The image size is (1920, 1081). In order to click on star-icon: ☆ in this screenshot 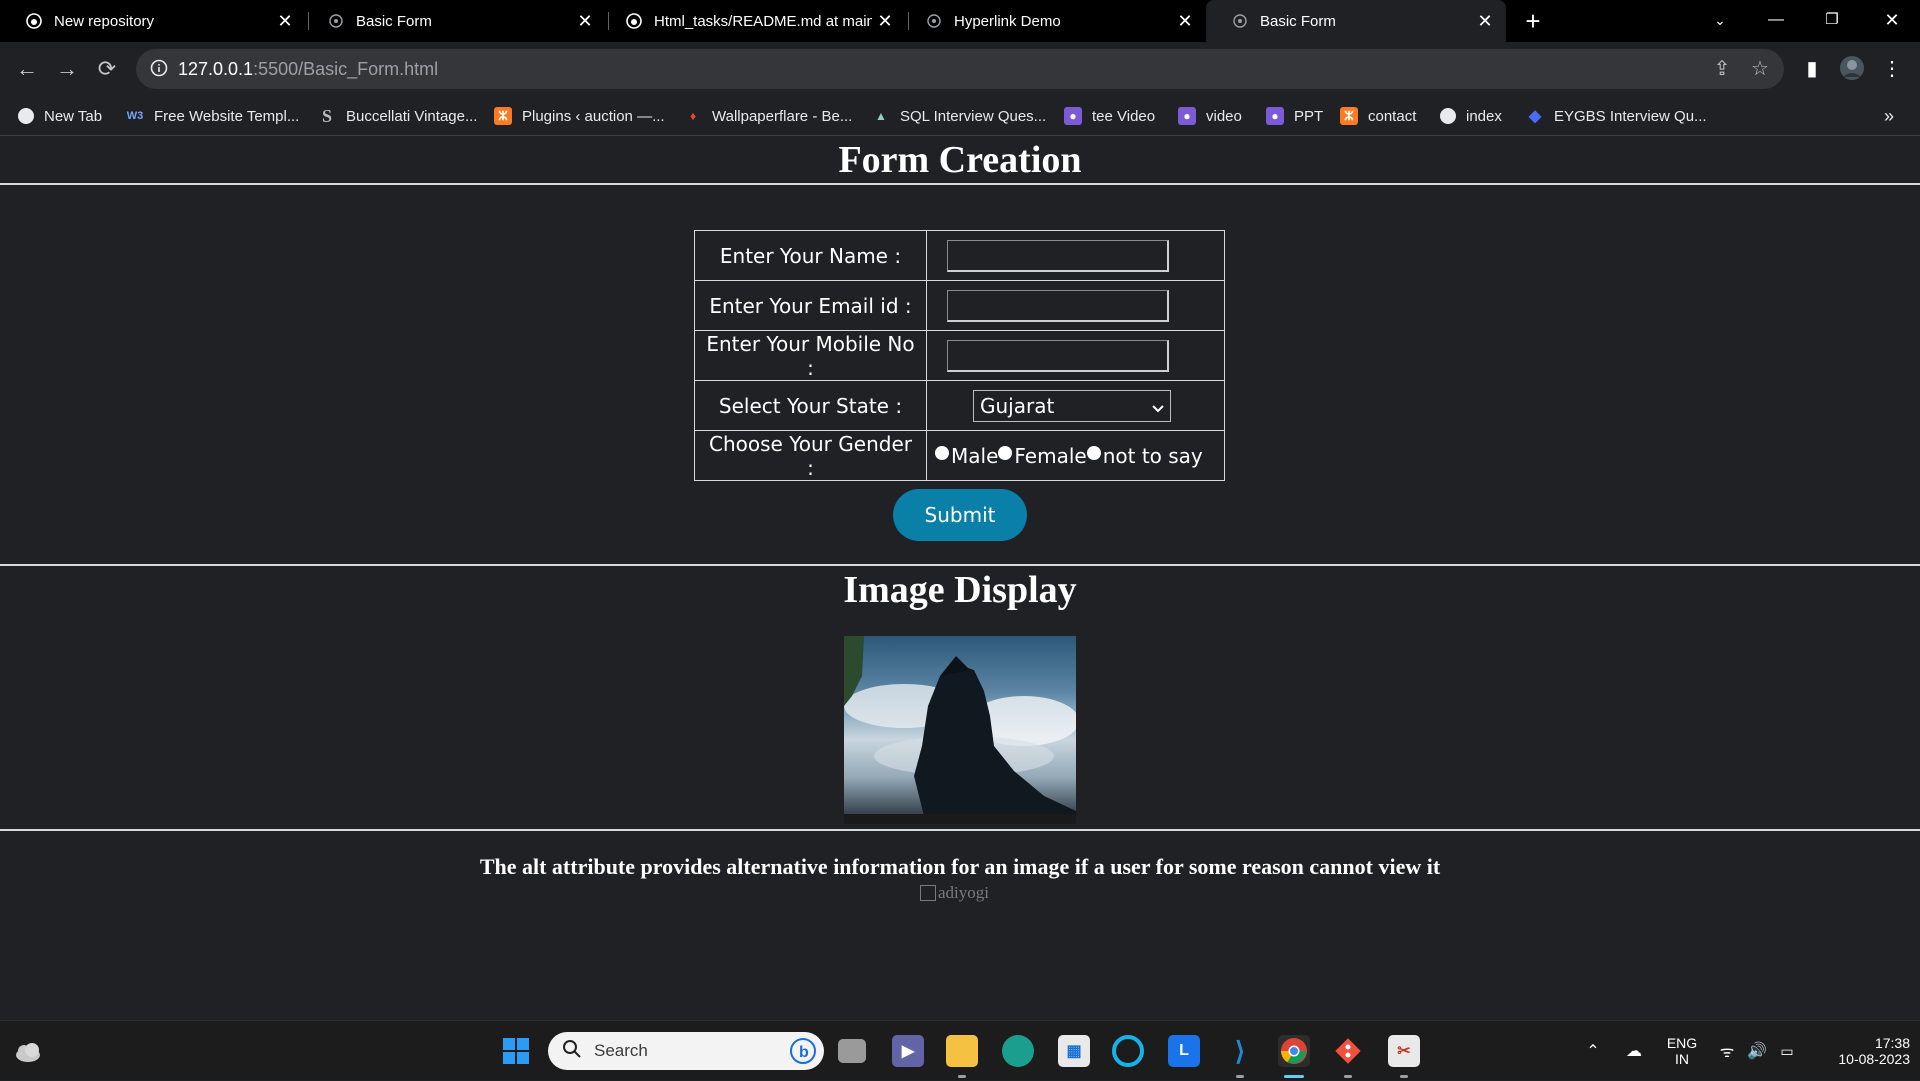, I will do `click(1760, 69)`.